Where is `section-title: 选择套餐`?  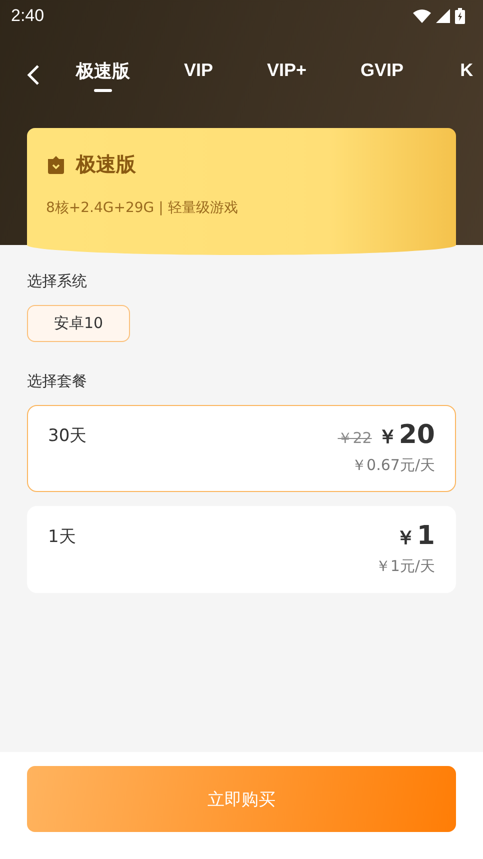 section-title: 选择套餐 is located at coordinates (57, 381).